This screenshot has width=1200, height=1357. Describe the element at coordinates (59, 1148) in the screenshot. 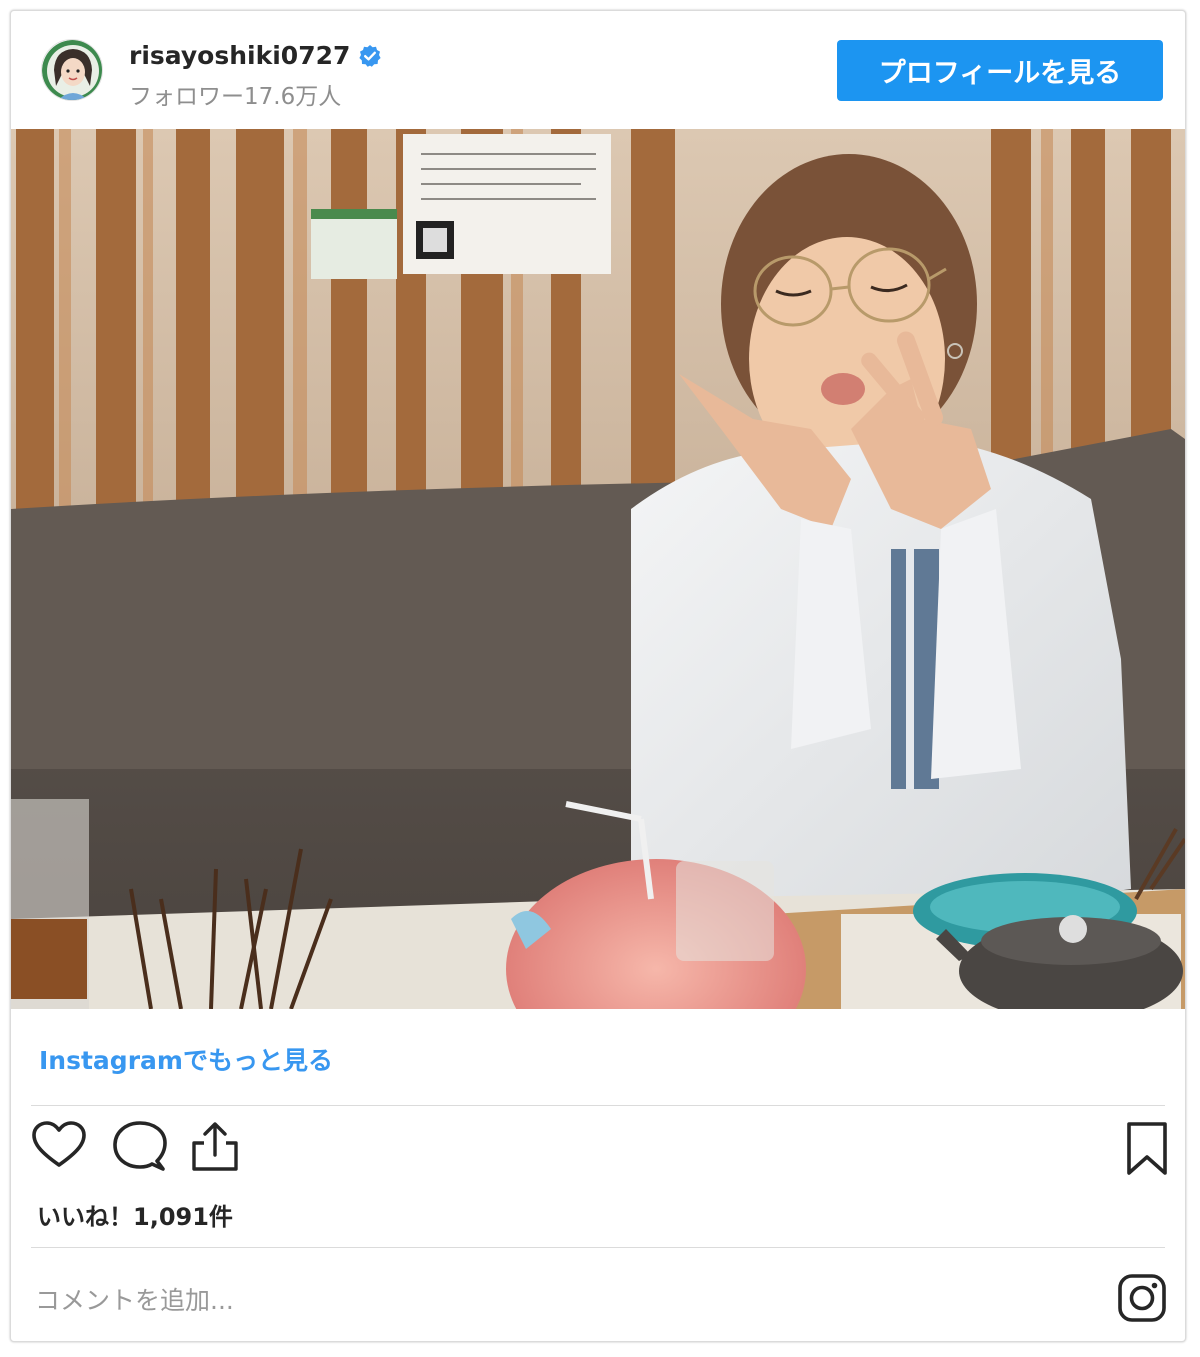

I see `heart-icon` at that location.